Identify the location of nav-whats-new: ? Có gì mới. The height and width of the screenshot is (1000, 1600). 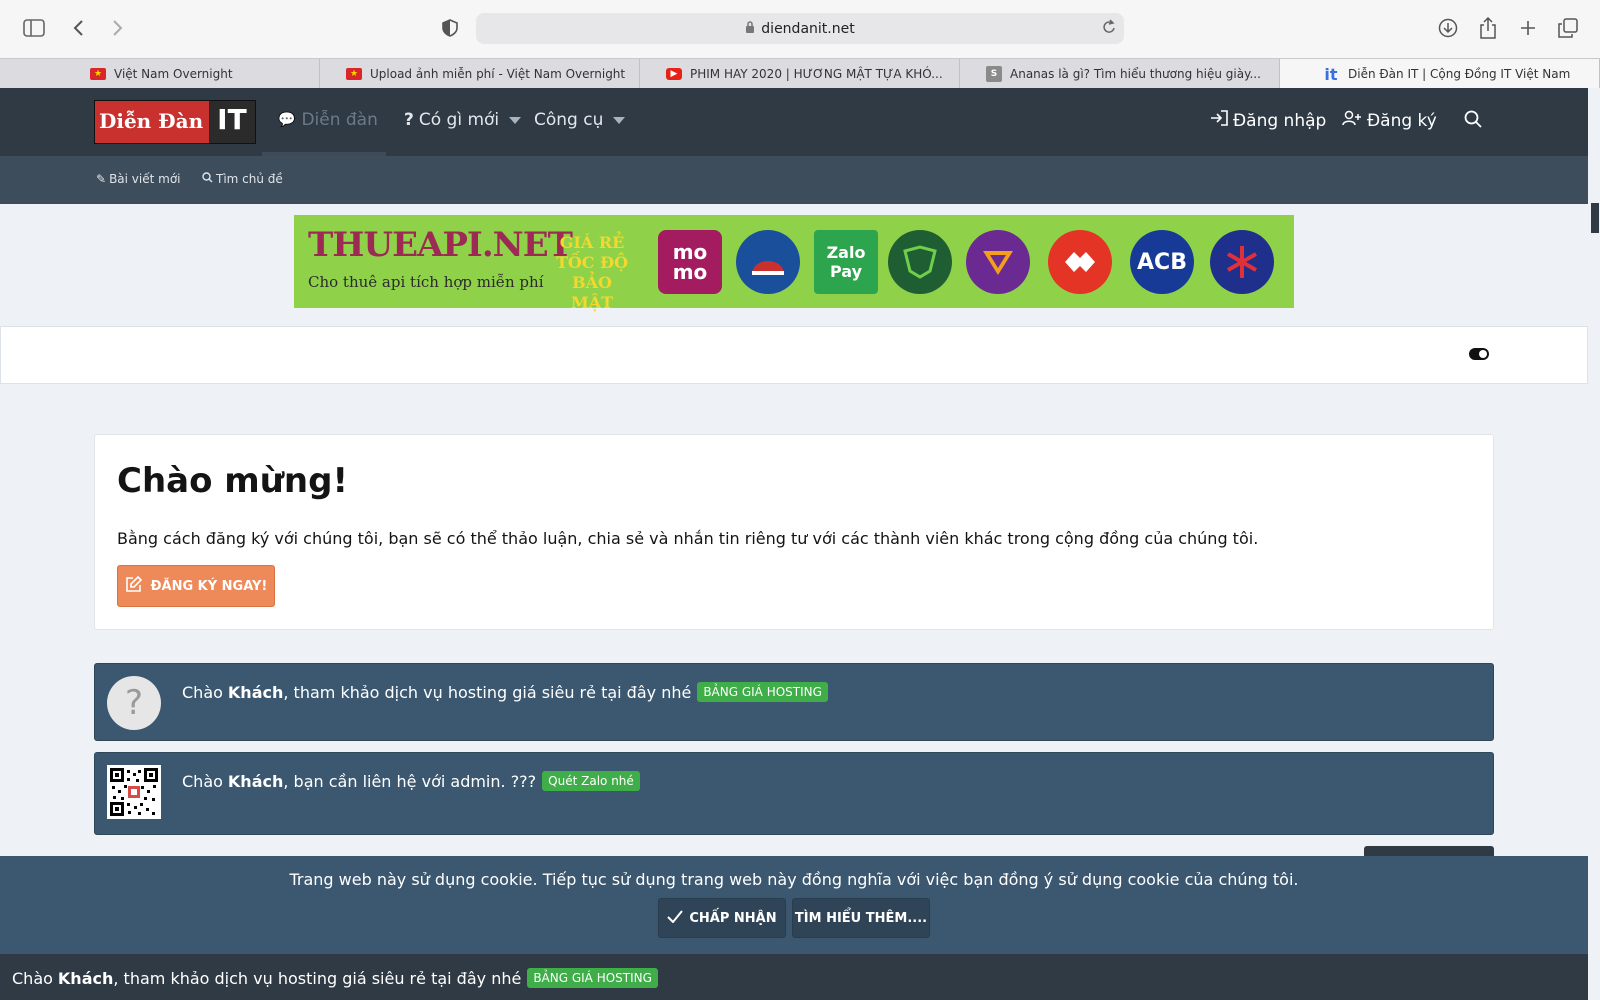
(463, 120).